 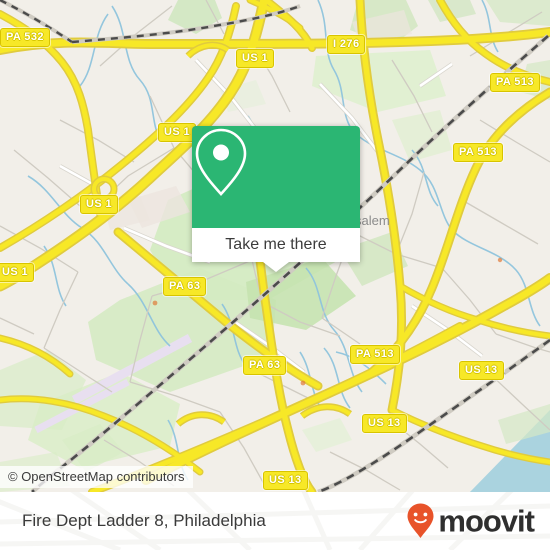 I want to click on take-me-there-label: Take me there, so click(x=276, y=244).